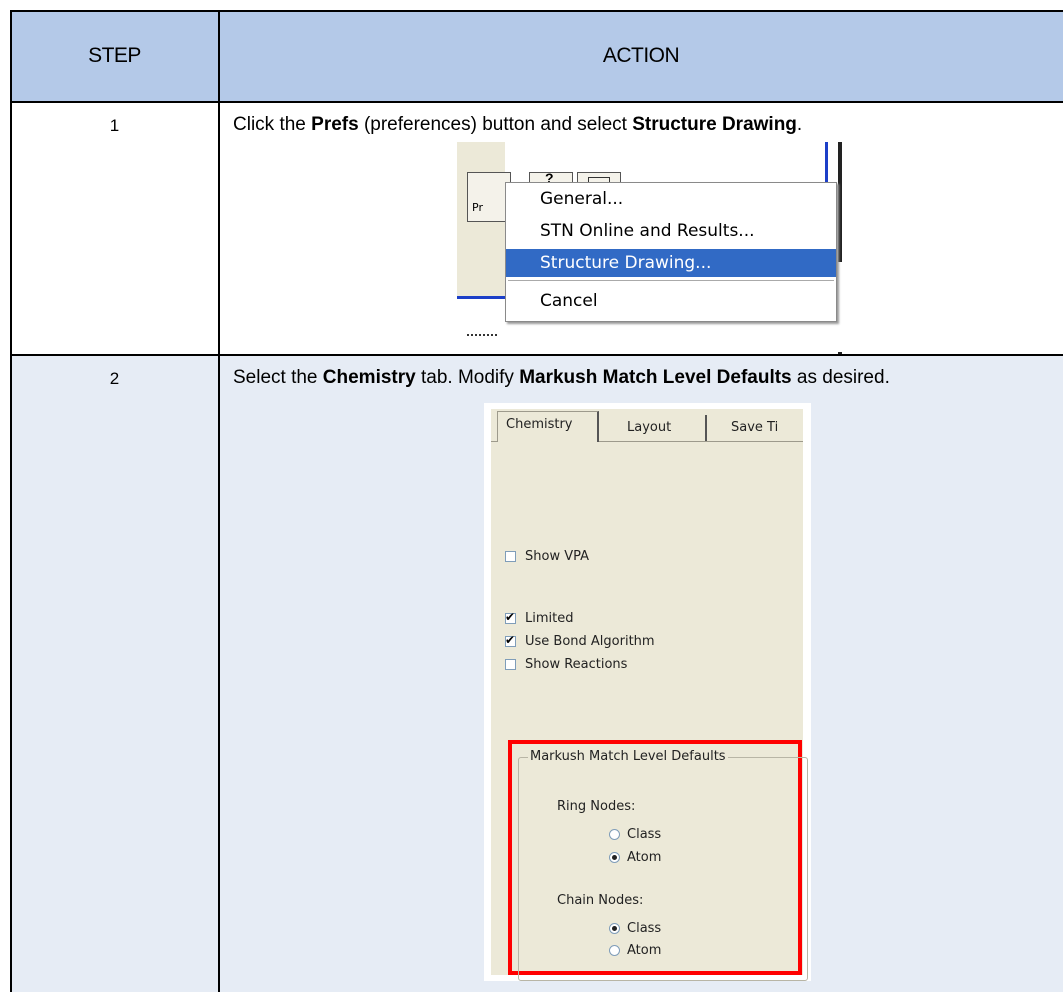 The height and width of the screenshot is (992, 1063). I want to click on tab-layout: Layout, so click(663, 428).